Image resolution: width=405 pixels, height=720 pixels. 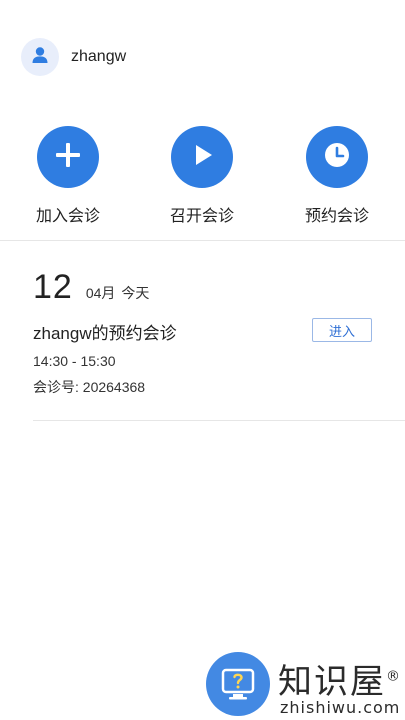 I want to click on meeting-divider, so click(x=219, y=420).